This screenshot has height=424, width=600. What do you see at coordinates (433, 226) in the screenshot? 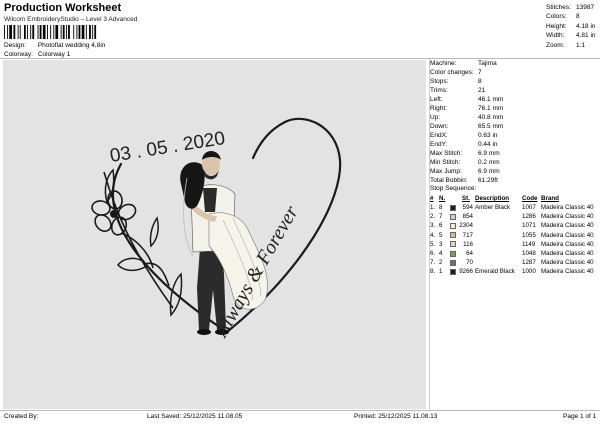
I see `cell-num: 3.` at bounding box center [433, 226].